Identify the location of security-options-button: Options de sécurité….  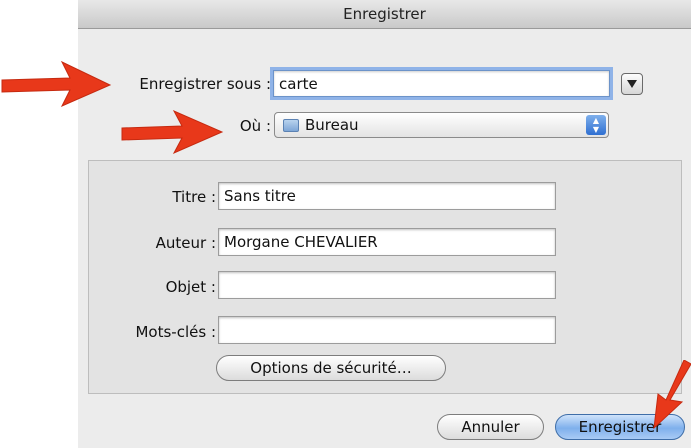
(331, 368).